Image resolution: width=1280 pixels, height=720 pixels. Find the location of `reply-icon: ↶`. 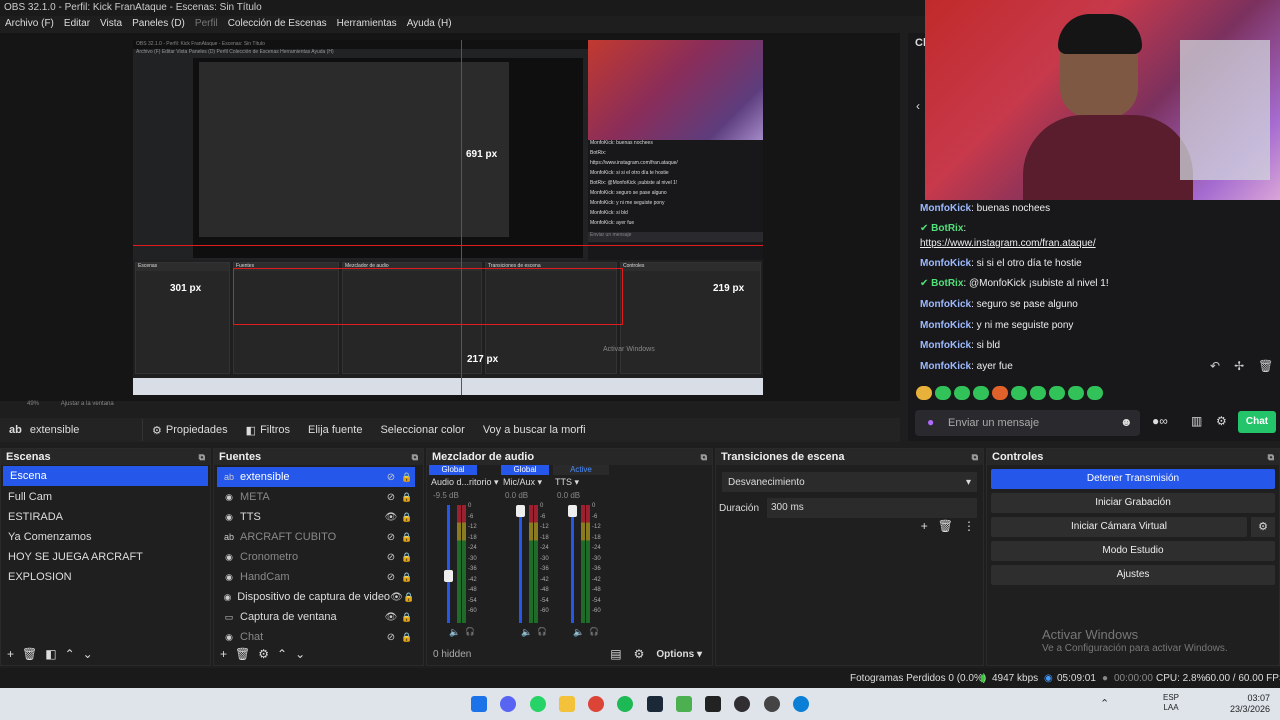

reply-icon: ↶ is located at coordinates (1215, 366).